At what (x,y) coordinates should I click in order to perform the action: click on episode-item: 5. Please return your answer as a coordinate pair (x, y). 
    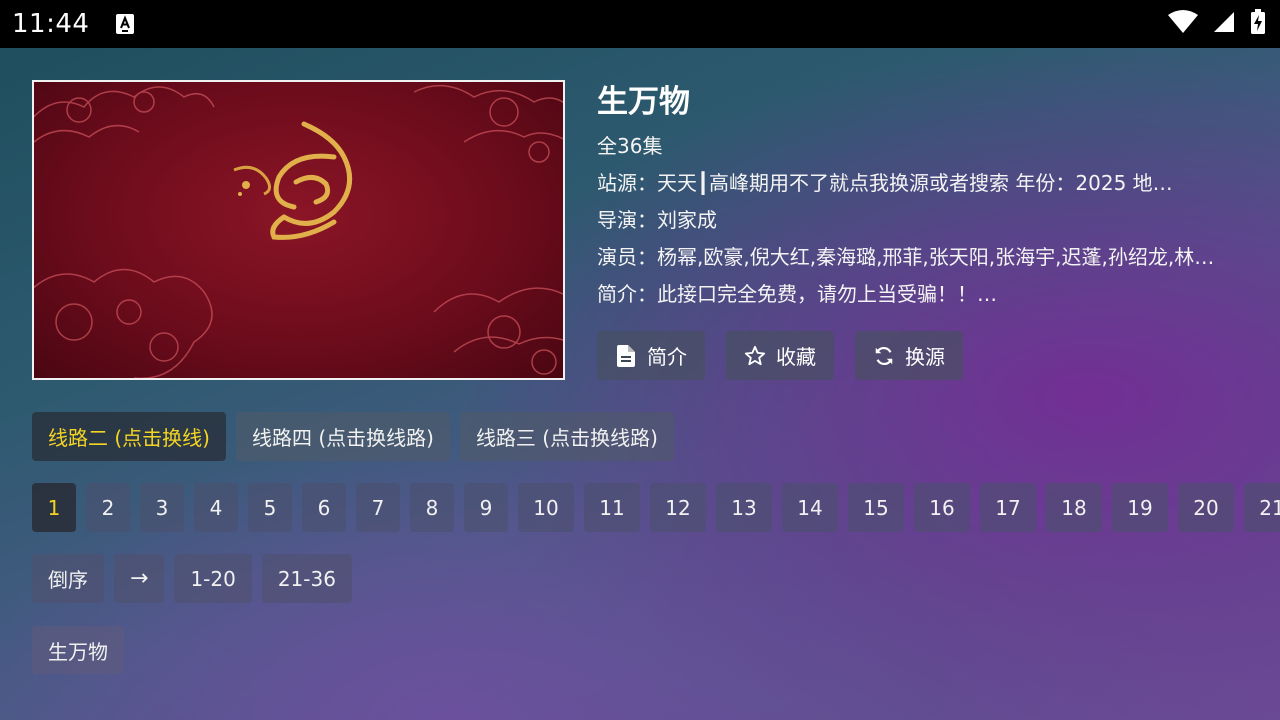
    Looking at the image, I should click on (270, 507).